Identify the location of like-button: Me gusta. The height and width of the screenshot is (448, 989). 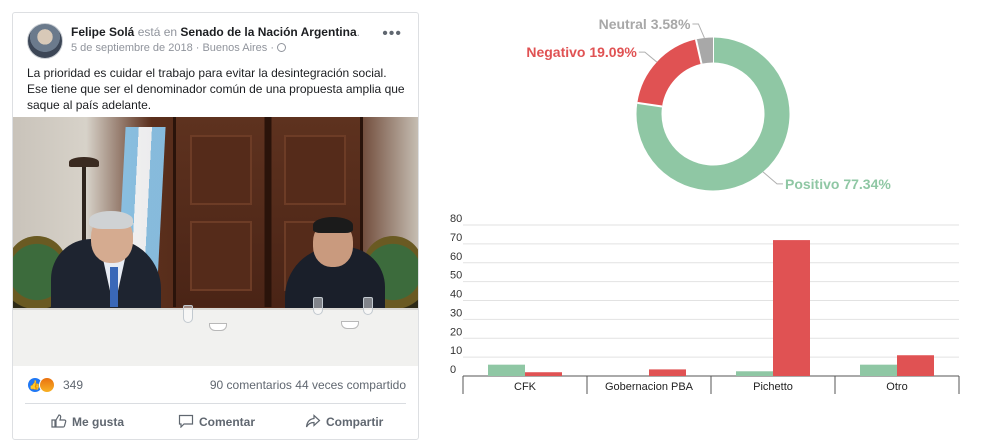
(87, 422).